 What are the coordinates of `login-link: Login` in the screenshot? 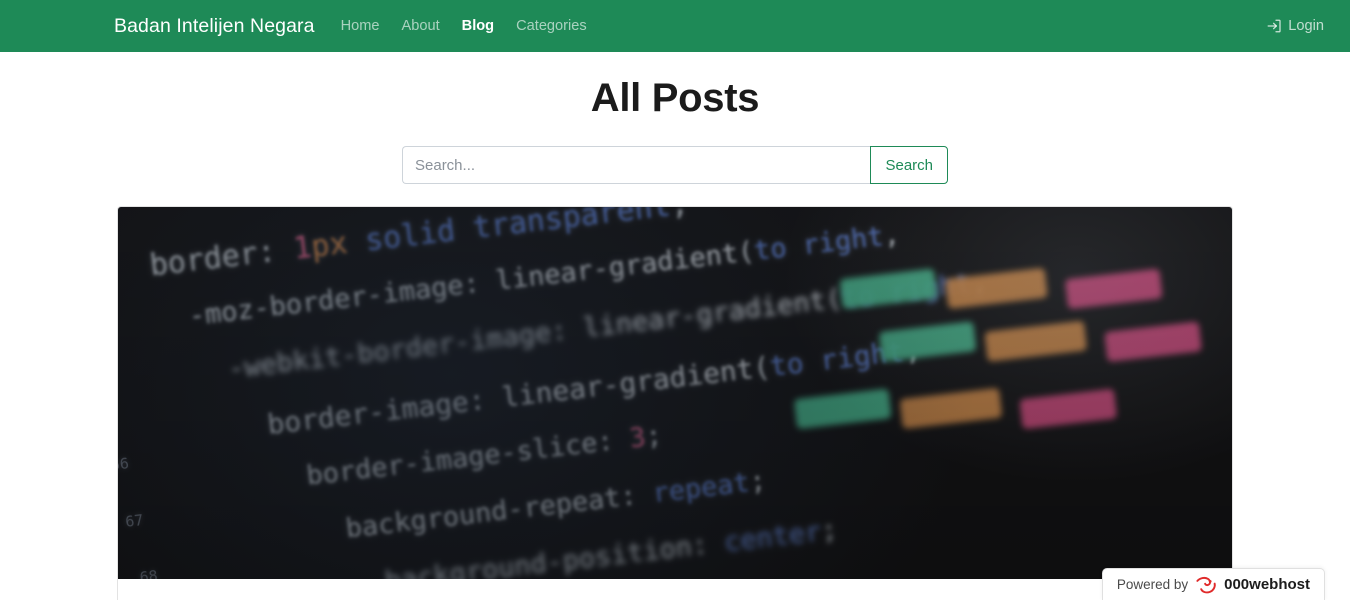 It's located at (1295, 26).